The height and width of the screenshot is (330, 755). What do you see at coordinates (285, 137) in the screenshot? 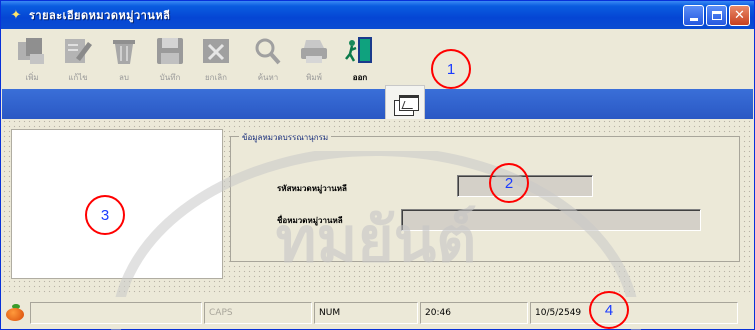
I see `group-title: ข้อมูลหมวดบรรณานุกรม` at bounding box center [285, 137].